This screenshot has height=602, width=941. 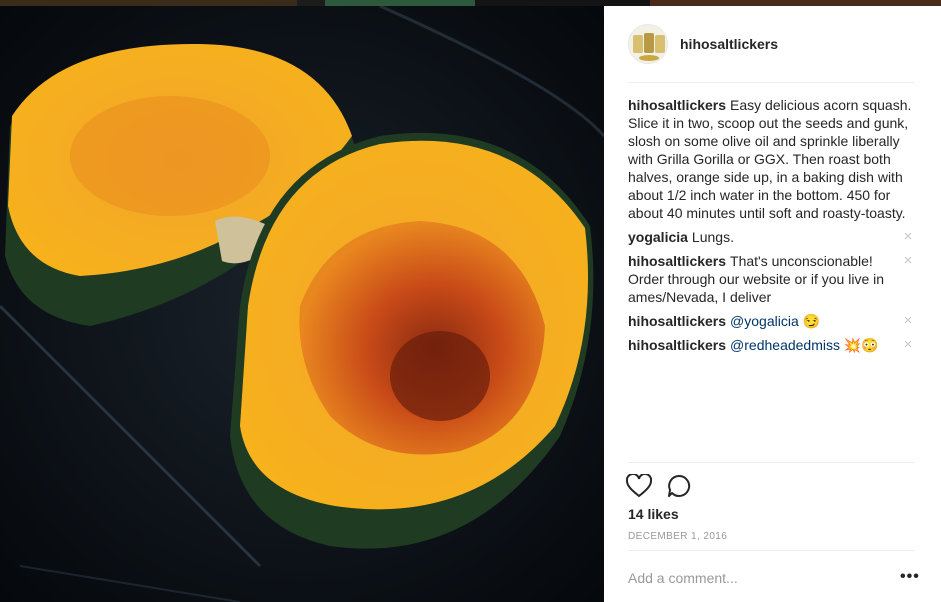 What do you see at coordinates (771, 237) in the screenshot?
I see `comment-item: yogalicia Lungs. ×` at bounding box center [771, 237].